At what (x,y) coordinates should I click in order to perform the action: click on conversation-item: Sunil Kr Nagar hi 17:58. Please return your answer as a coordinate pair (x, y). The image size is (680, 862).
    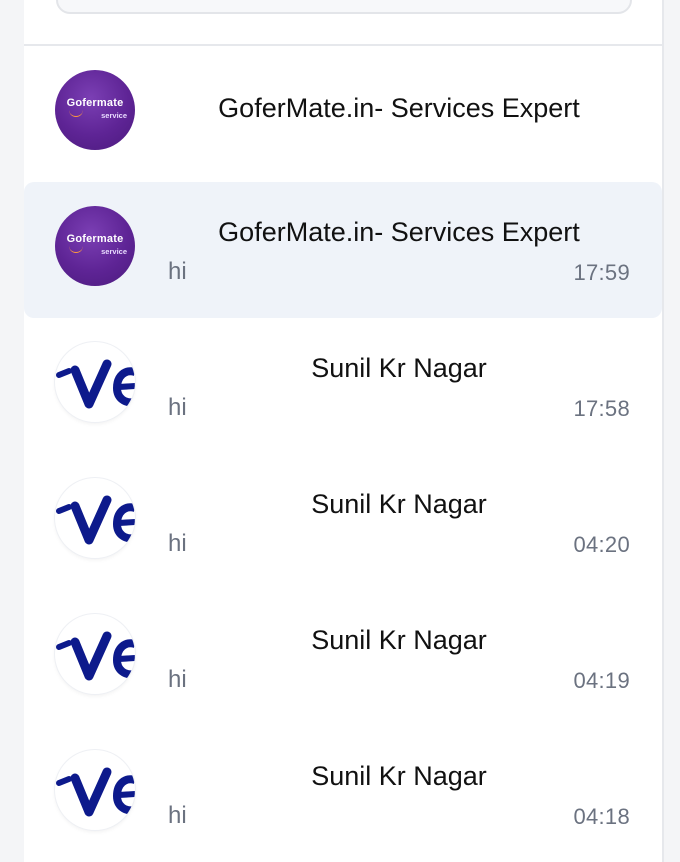
    Looking at the image, I should click on (343, 386).